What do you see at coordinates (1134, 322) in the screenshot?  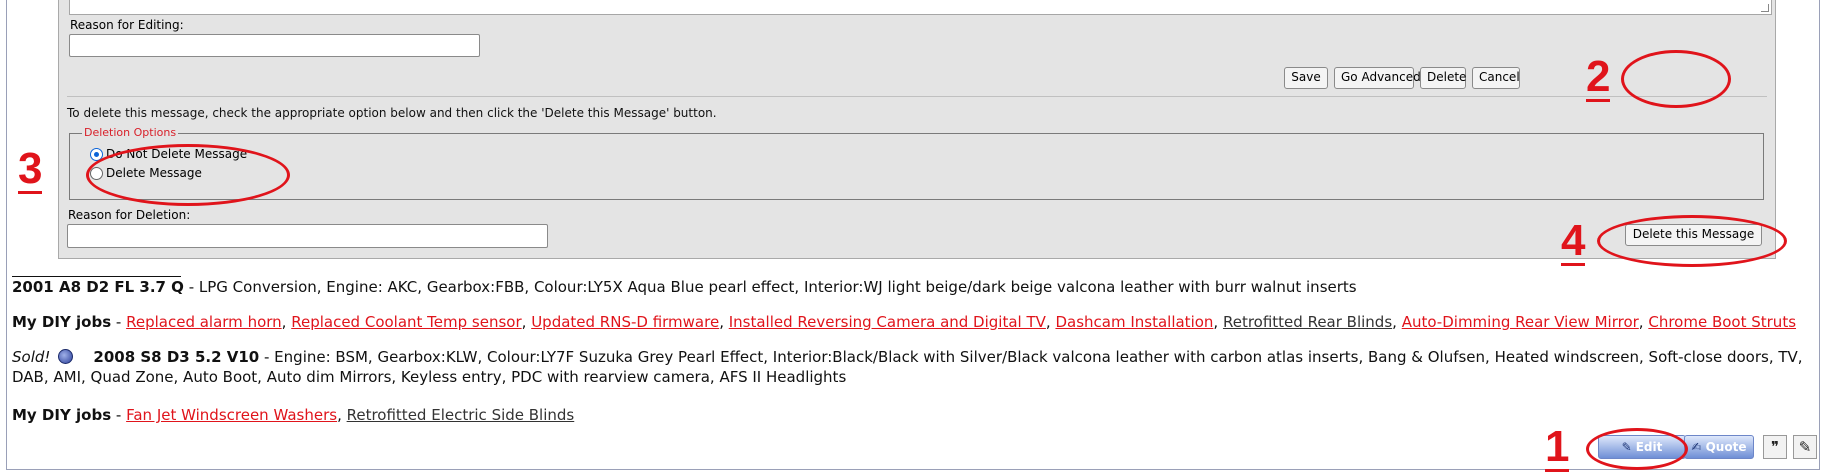 I see `link-dashcam: Dashcam Installation` at bounding box center [1134, 322].